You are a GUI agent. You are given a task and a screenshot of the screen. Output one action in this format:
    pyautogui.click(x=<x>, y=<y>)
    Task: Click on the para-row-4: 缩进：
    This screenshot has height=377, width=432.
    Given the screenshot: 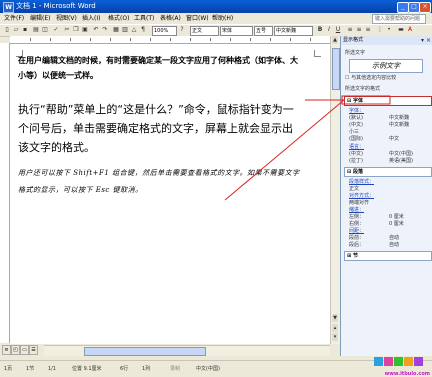 What is the action you would take?
    pyautogui.click(x=356, y=209)
    